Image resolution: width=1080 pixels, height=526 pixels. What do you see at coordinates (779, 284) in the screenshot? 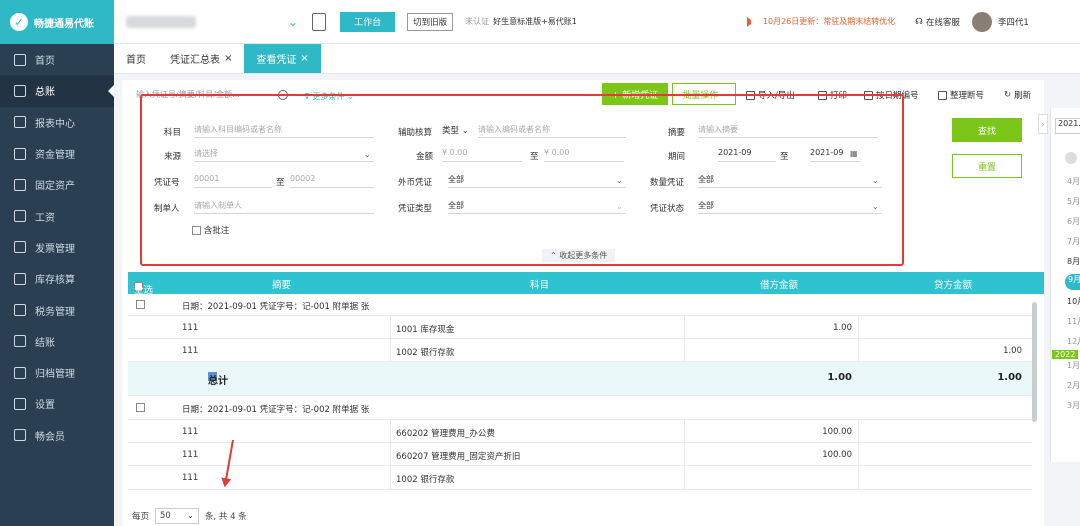
I see `col-debit: 借方金额` at bounding box center [779, 284].